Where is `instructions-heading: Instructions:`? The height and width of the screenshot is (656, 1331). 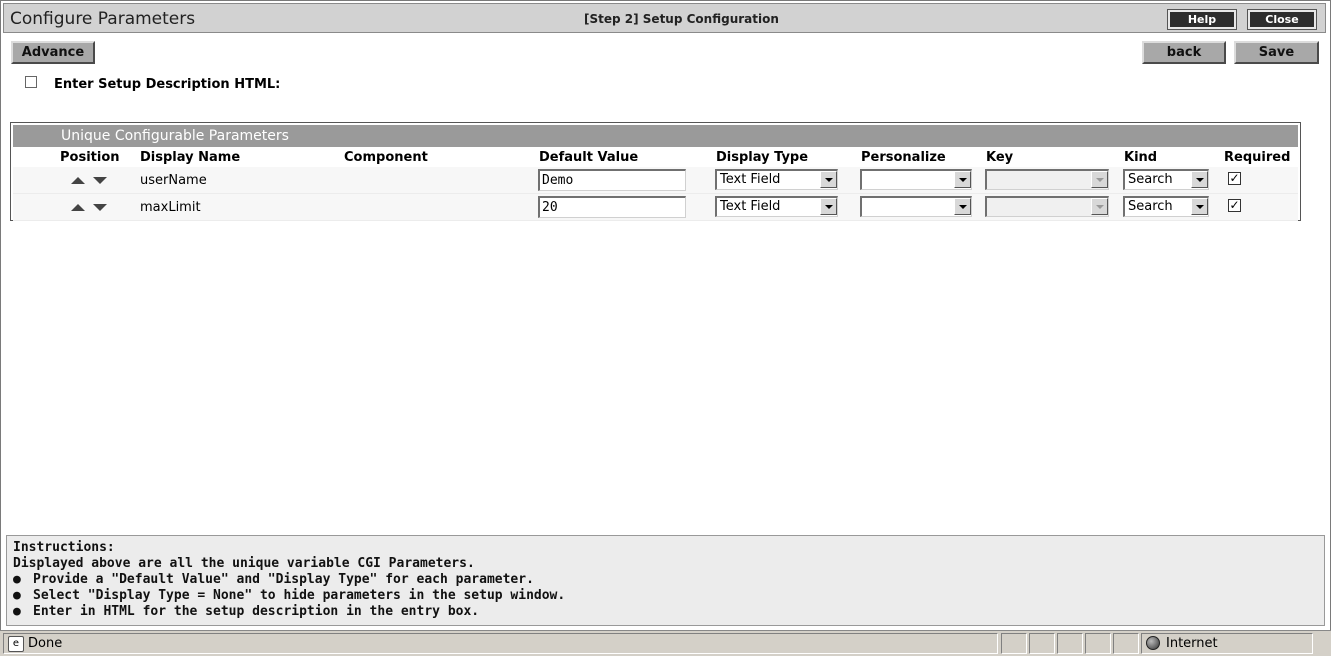 instructions-heading: Instructions: is located at coordinates (64, 547).